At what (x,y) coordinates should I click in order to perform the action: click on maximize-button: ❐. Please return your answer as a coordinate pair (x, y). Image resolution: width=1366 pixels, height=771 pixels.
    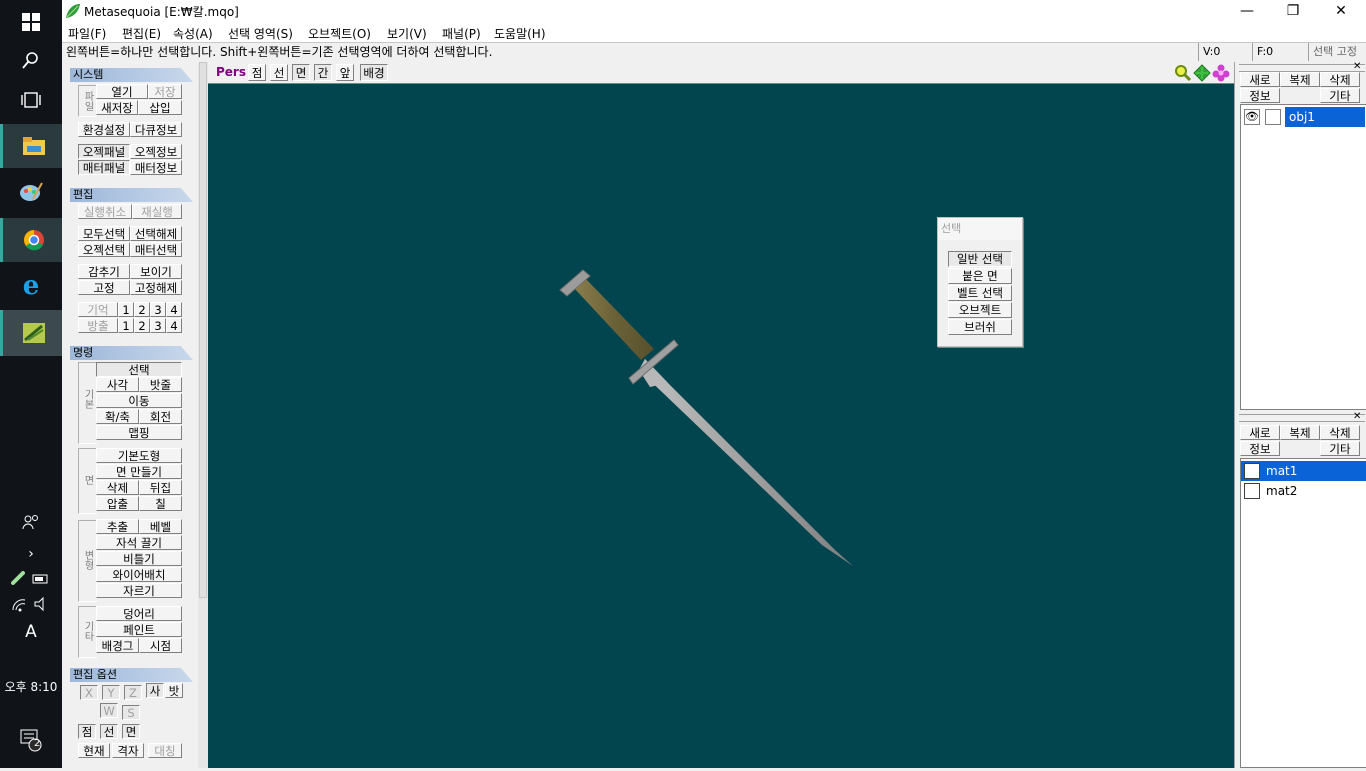
    Looking at the image, I should click on (1293, 11).